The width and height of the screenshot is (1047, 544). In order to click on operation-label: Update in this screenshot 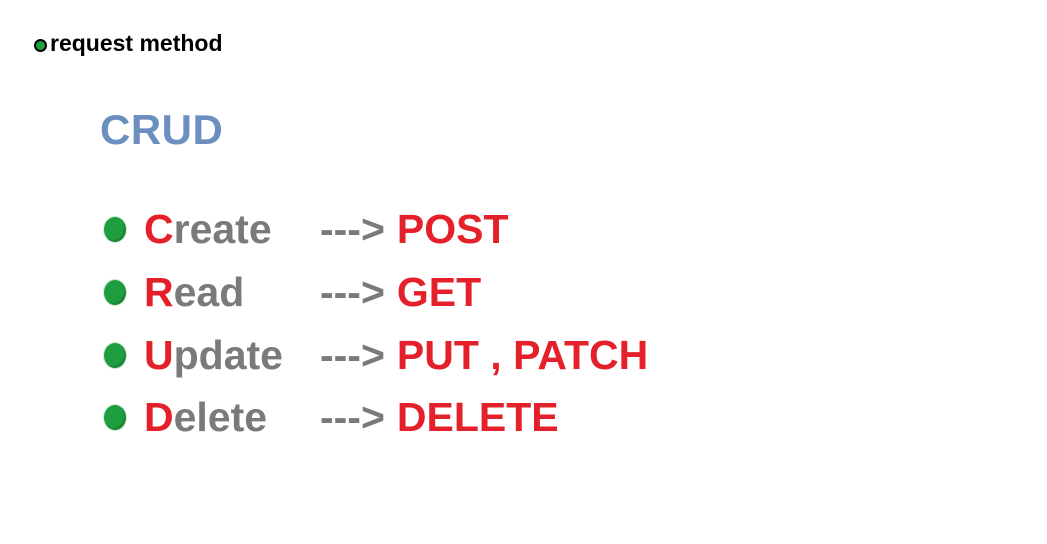, I will do `click(232, 355)`.